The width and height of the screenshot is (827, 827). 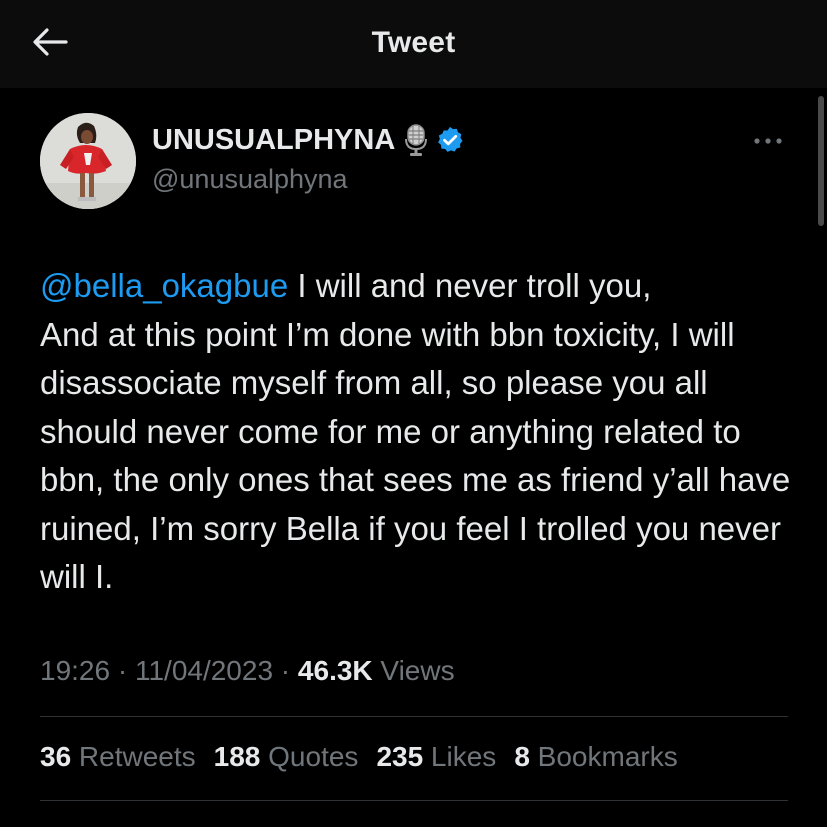 I want to click on top-bar: Tweet, so click(x=413, y=44).